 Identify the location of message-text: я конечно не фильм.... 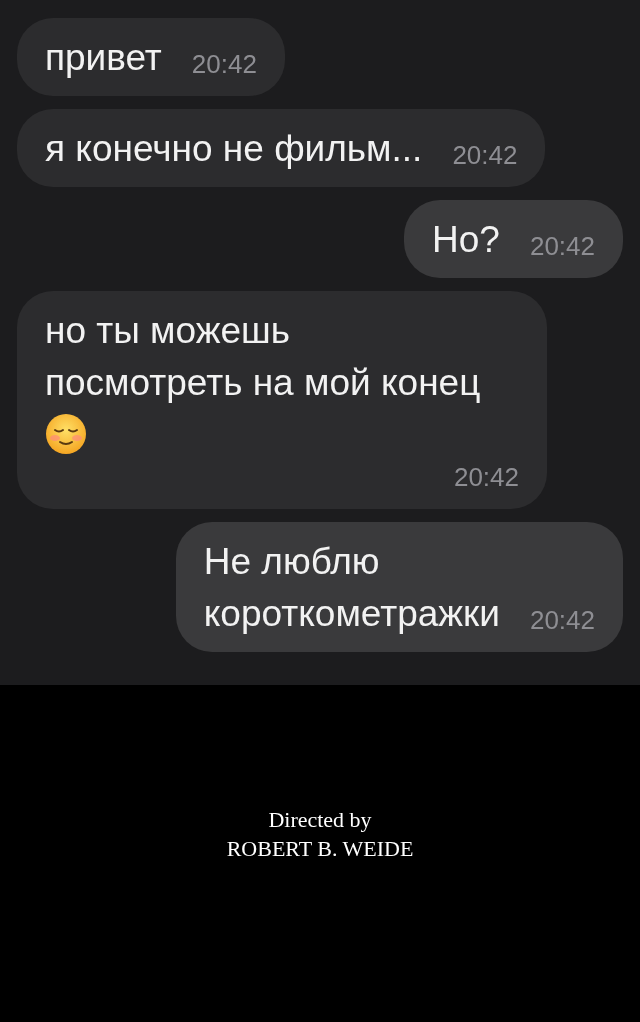
(234, 149).